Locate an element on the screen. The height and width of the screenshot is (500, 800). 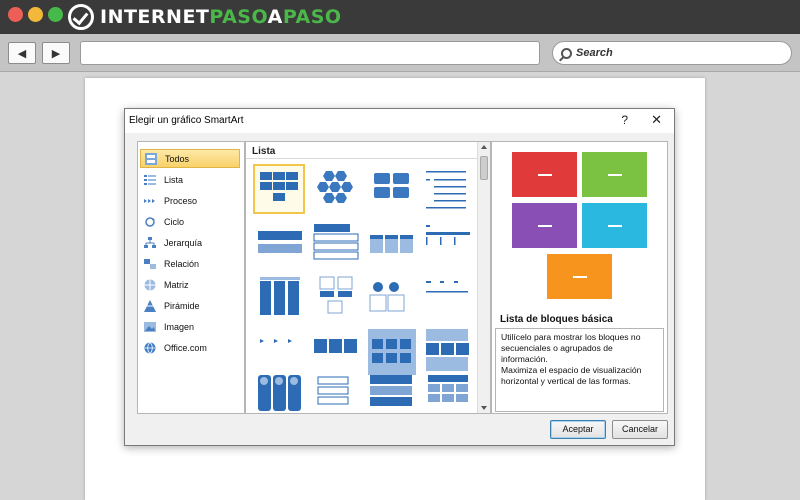
category-label: Office.com is located at coordinates (185, 347).